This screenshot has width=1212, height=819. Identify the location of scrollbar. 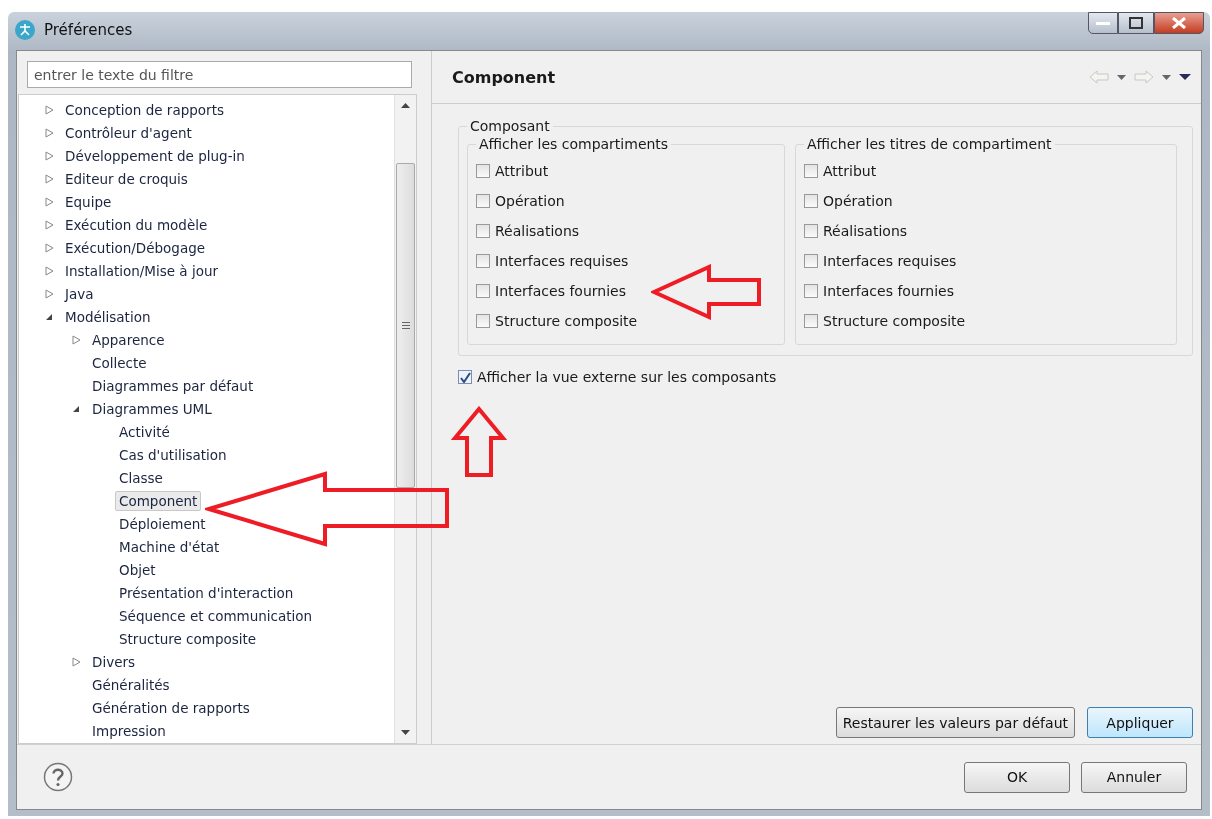
(405, 419).